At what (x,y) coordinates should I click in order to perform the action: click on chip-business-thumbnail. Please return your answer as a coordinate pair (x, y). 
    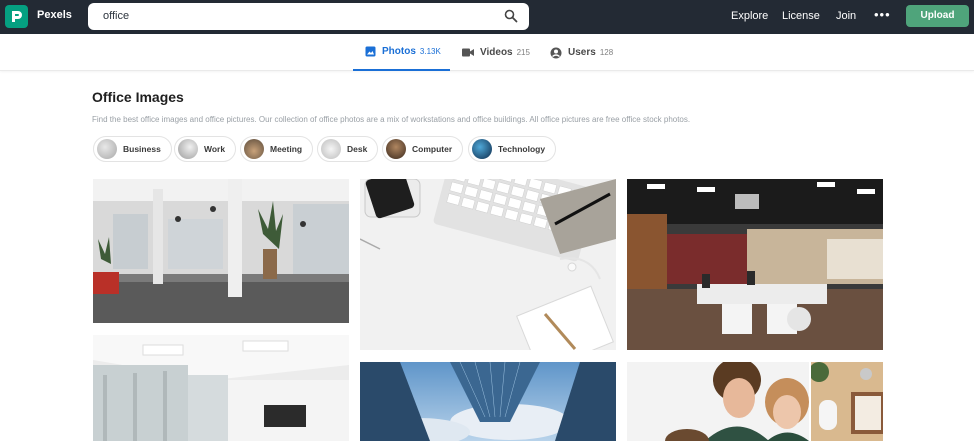
    Looking at the image, I should click on (107, 149).